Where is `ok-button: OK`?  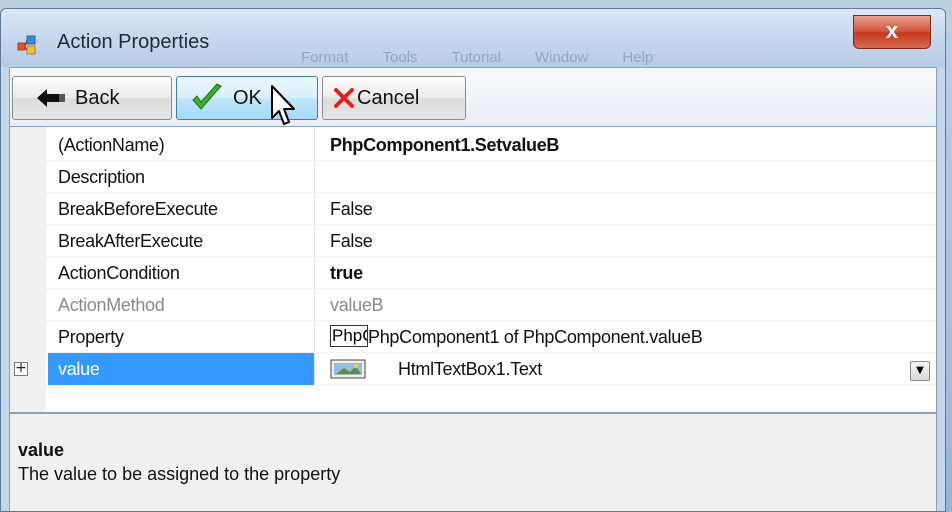
ok-button: OK is located at coordinates (247, 98).